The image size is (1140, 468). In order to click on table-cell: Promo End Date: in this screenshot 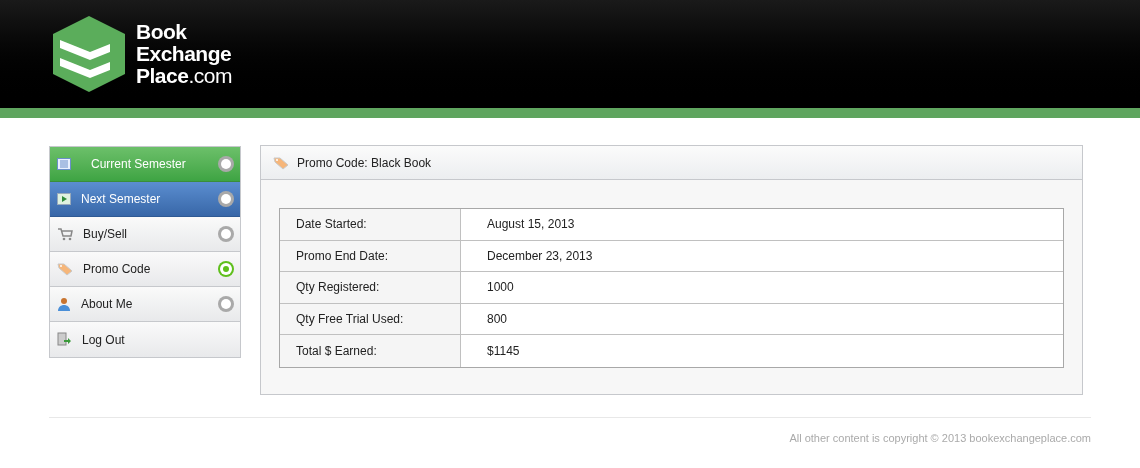, I will do `click(370, 255)`.